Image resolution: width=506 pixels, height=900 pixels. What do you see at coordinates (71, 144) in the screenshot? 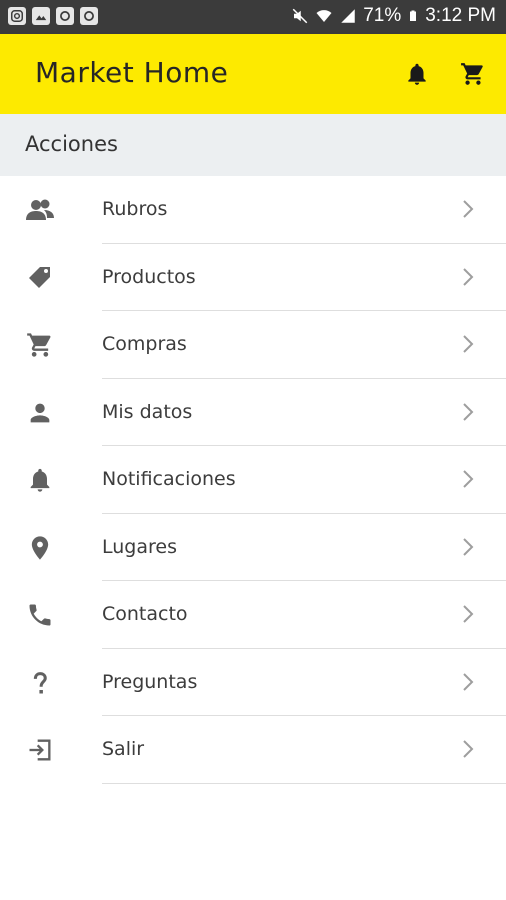
I see `section-title: Acciones` at bounding box center [71, 144].